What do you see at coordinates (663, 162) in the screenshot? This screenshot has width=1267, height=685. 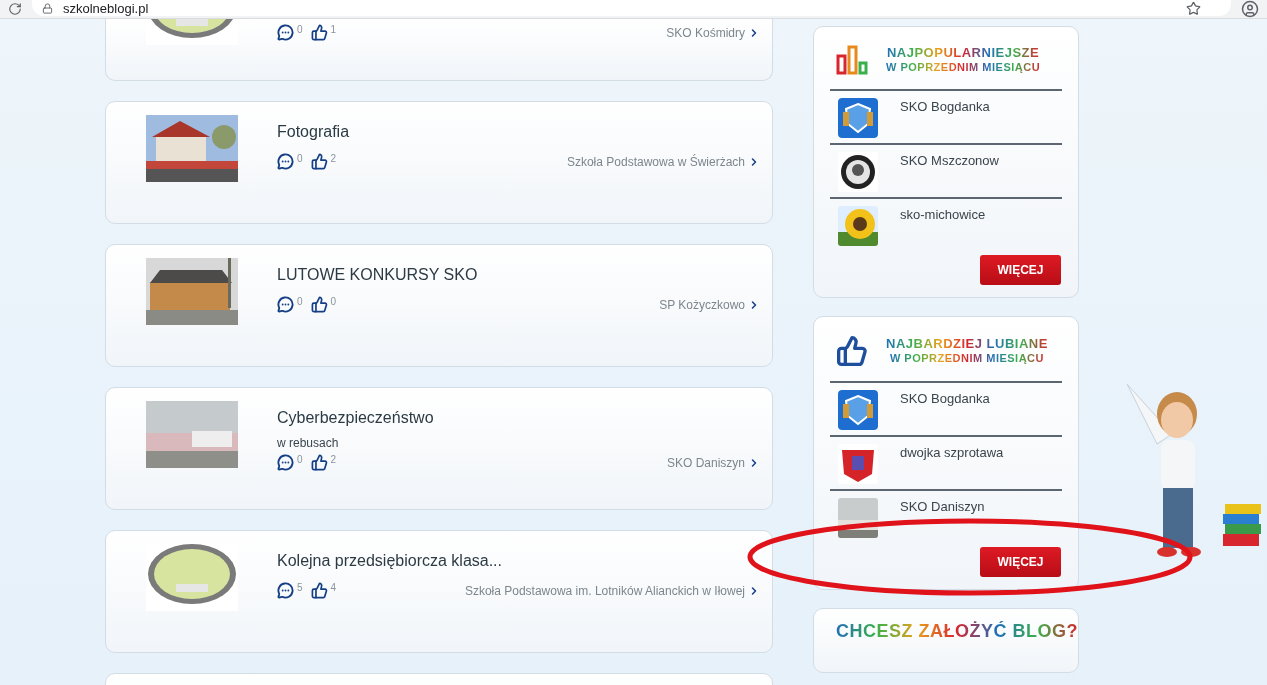 I see `author-link: Szkoła Podstawowa w Świerżach` at bounding box center [663, 162].